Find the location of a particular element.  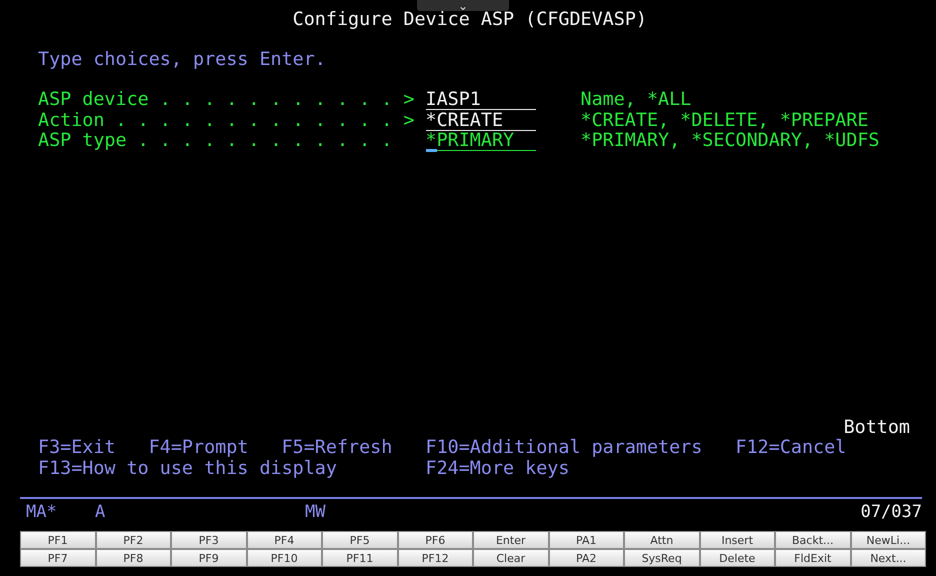

keypad-key: PF1 is located at coordinates (58, 540).